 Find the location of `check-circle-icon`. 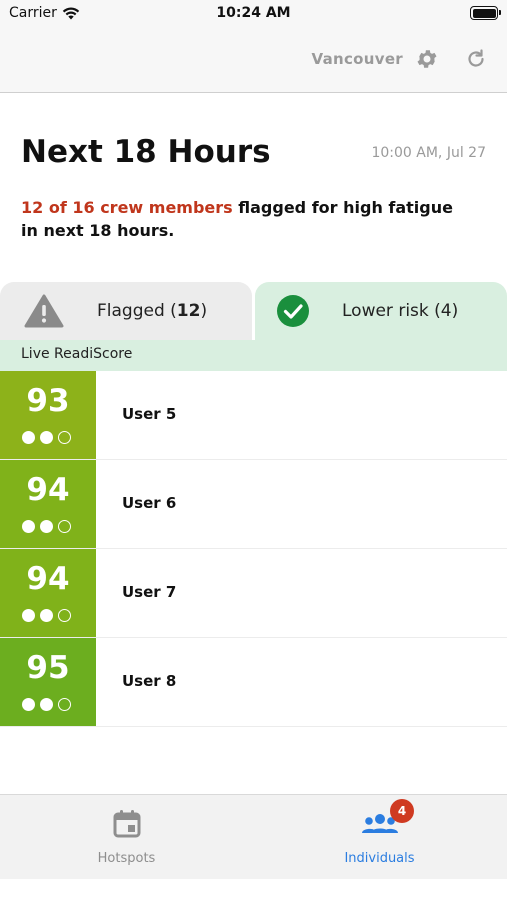

check-circle-icon is located at coordinates (293, 311).